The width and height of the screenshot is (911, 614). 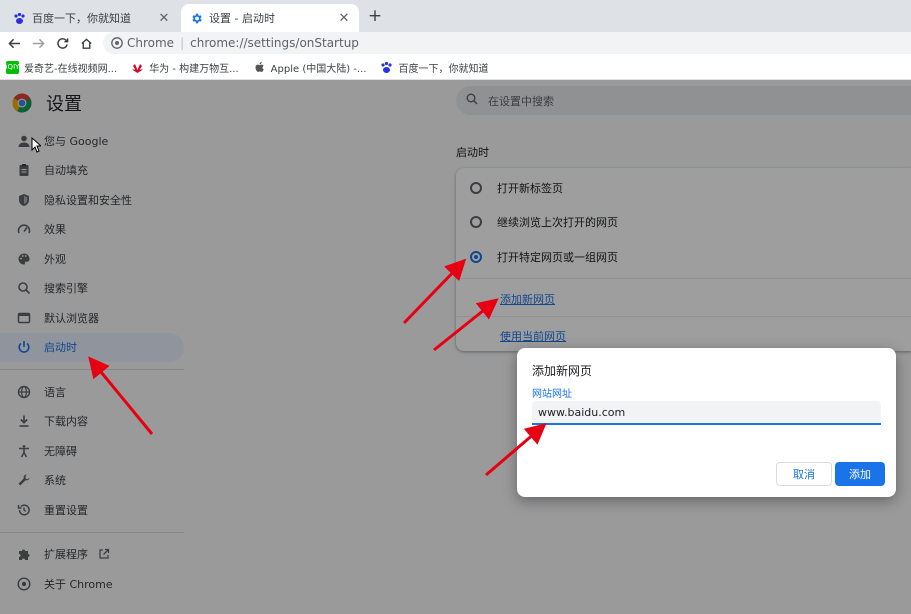 What do you see at coordinates (117, 43) in the screenshot?
I see `chrome-site-icon` at bounding box center [117, 43].